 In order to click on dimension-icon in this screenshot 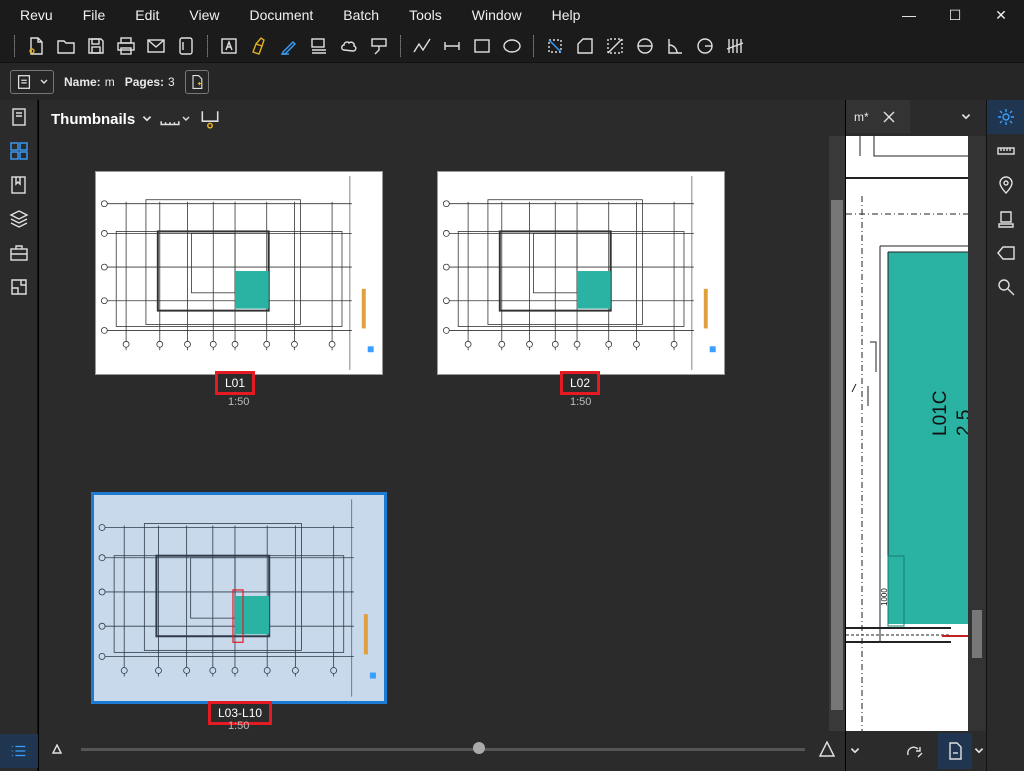, I will do `click(452, 46)`.